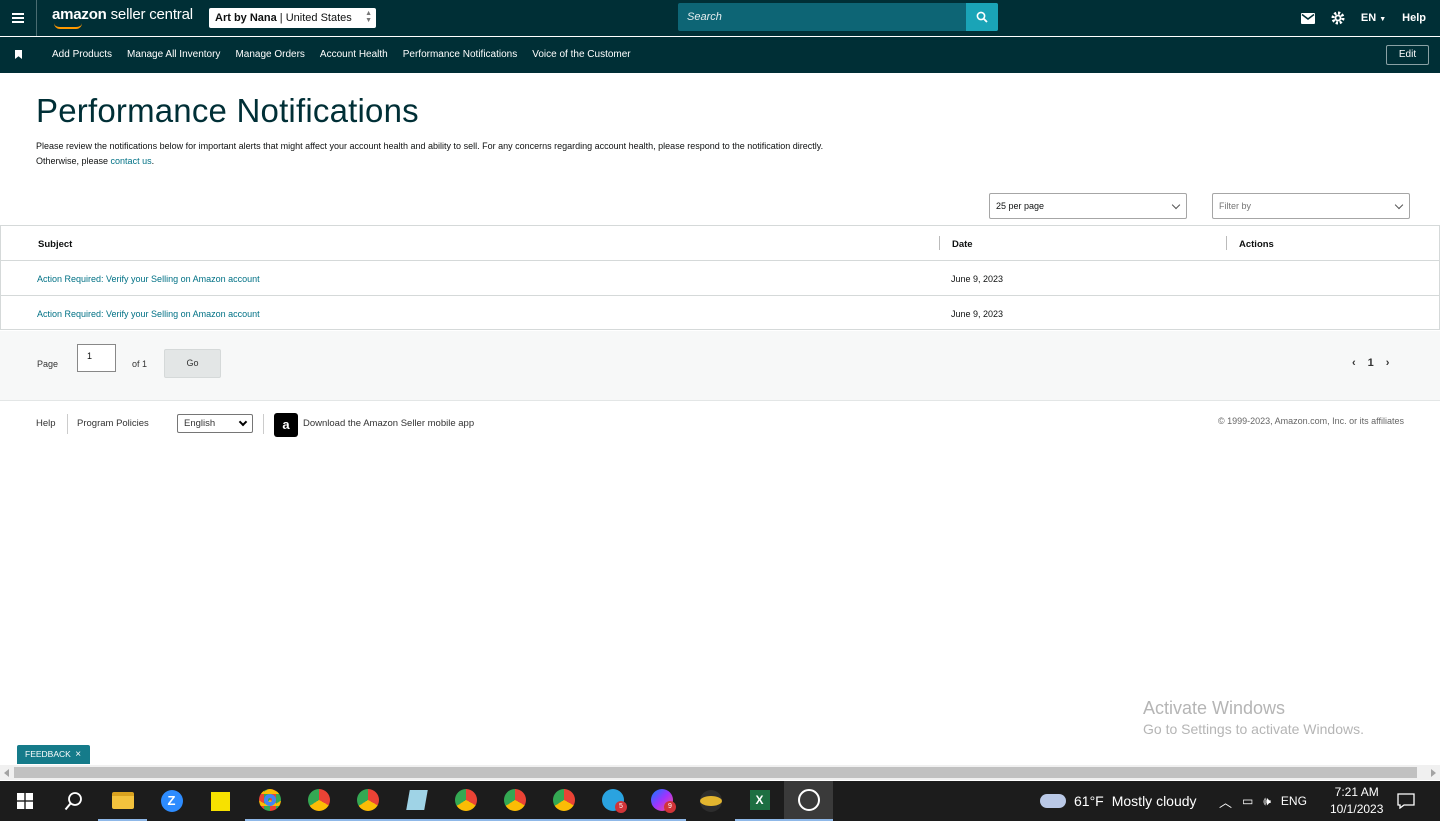 This screenshot has width=1440, height=821. What do you see at coordinates (200, 423) in the screenshot?
I see `language-select-value: English` at bounding box center [200, 423].